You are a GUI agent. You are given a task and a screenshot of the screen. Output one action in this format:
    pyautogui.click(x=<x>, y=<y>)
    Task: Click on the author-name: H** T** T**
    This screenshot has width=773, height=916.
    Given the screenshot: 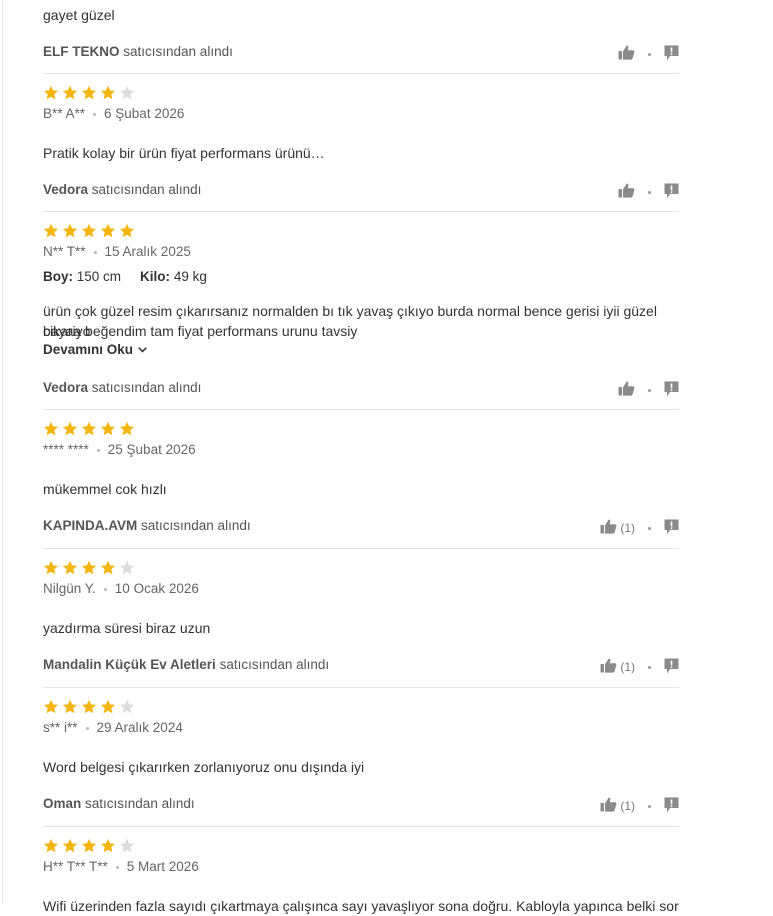 What is the action you would take?
    pyautogui.click(x=75, y=866)
    